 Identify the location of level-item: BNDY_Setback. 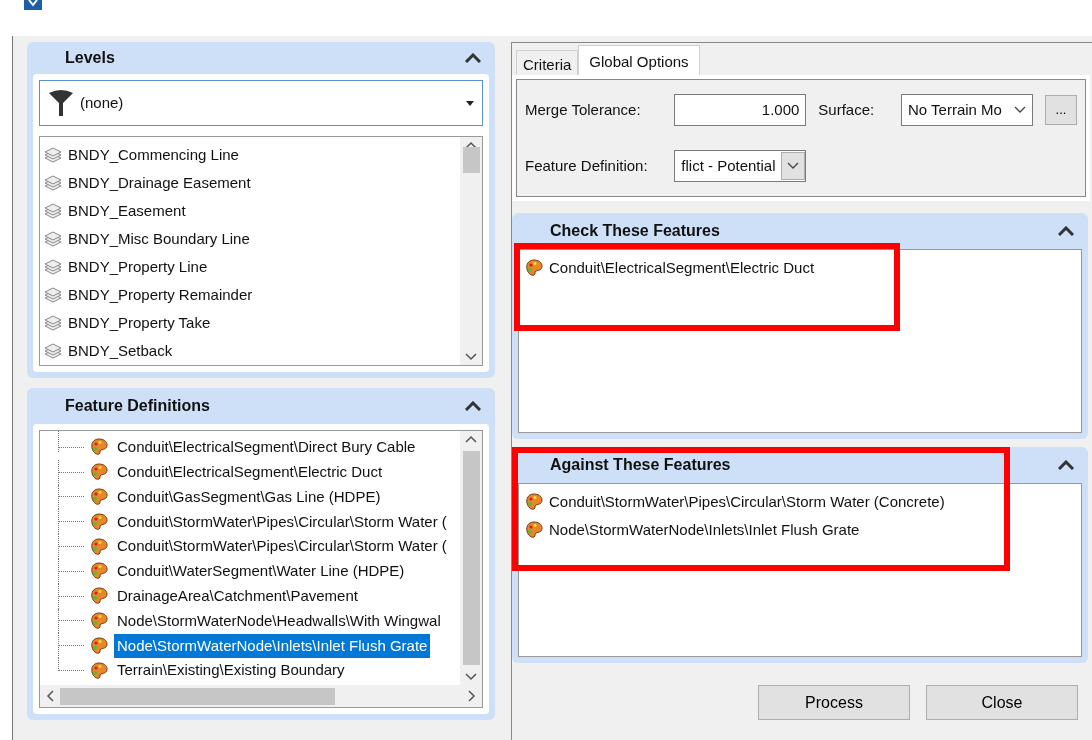
(252, 351).